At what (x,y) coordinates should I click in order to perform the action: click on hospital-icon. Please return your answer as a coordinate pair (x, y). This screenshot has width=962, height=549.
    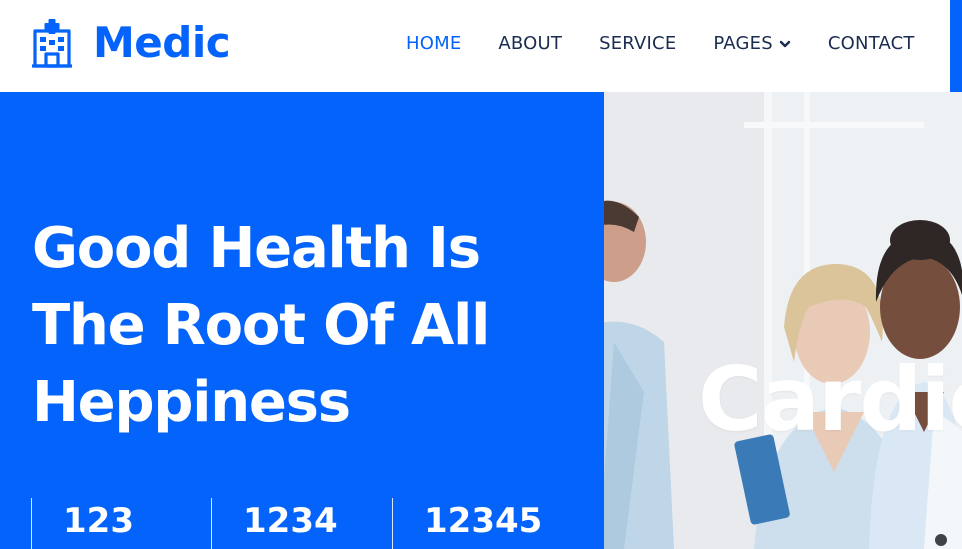
    Looking at the image, I should click on (52, 43).